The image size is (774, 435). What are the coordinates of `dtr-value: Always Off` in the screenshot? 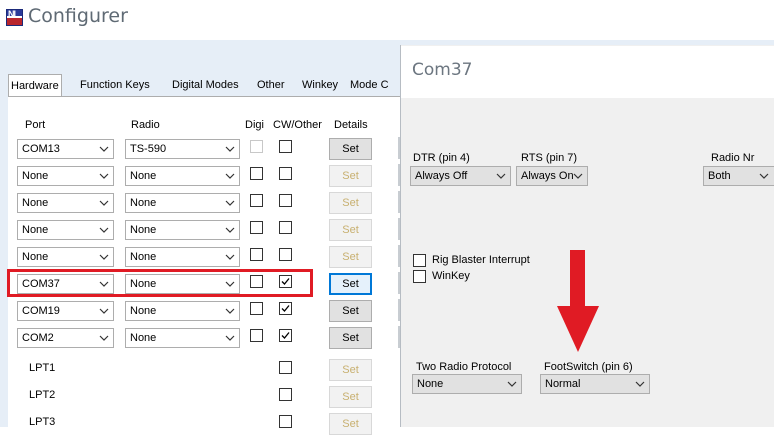 It's located at (441, 176).